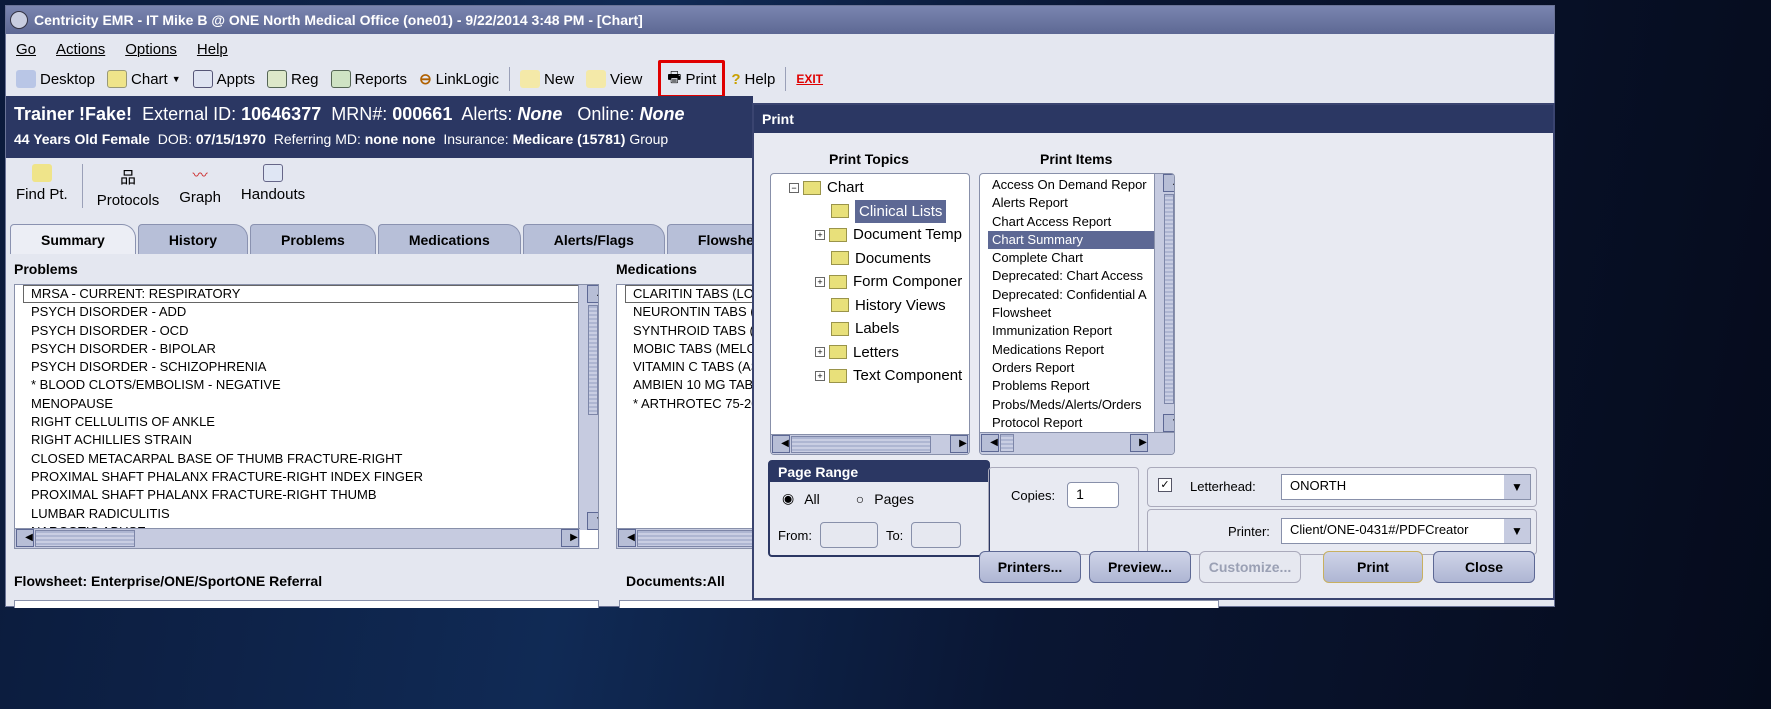 The height and width of the screenshot is (709, 1771). Describe the element at coordinates (73, 239) in the screenshot. I see `tab-summary: Summary` at that location.